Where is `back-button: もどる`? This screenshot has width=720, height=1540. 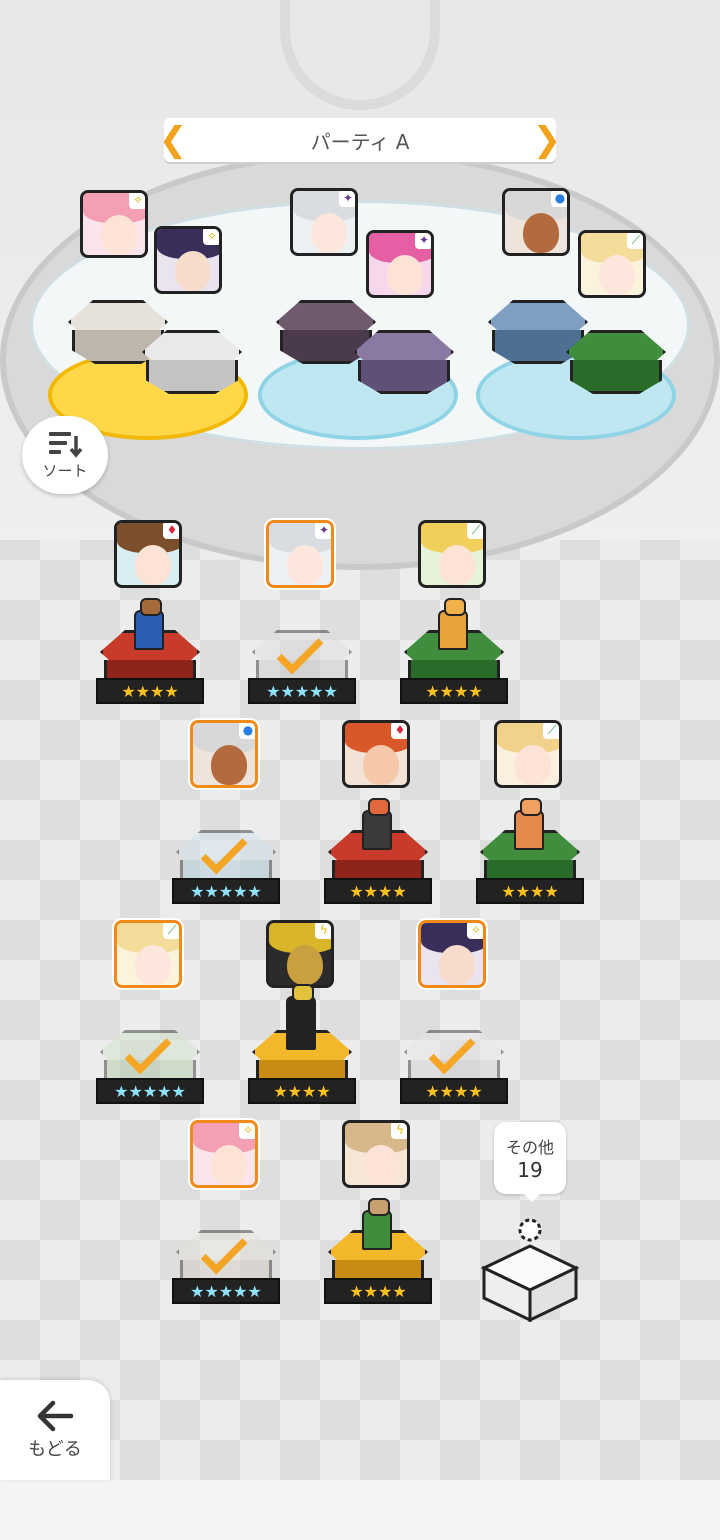
back-button: もどる is located at coordinates (55, 1430).